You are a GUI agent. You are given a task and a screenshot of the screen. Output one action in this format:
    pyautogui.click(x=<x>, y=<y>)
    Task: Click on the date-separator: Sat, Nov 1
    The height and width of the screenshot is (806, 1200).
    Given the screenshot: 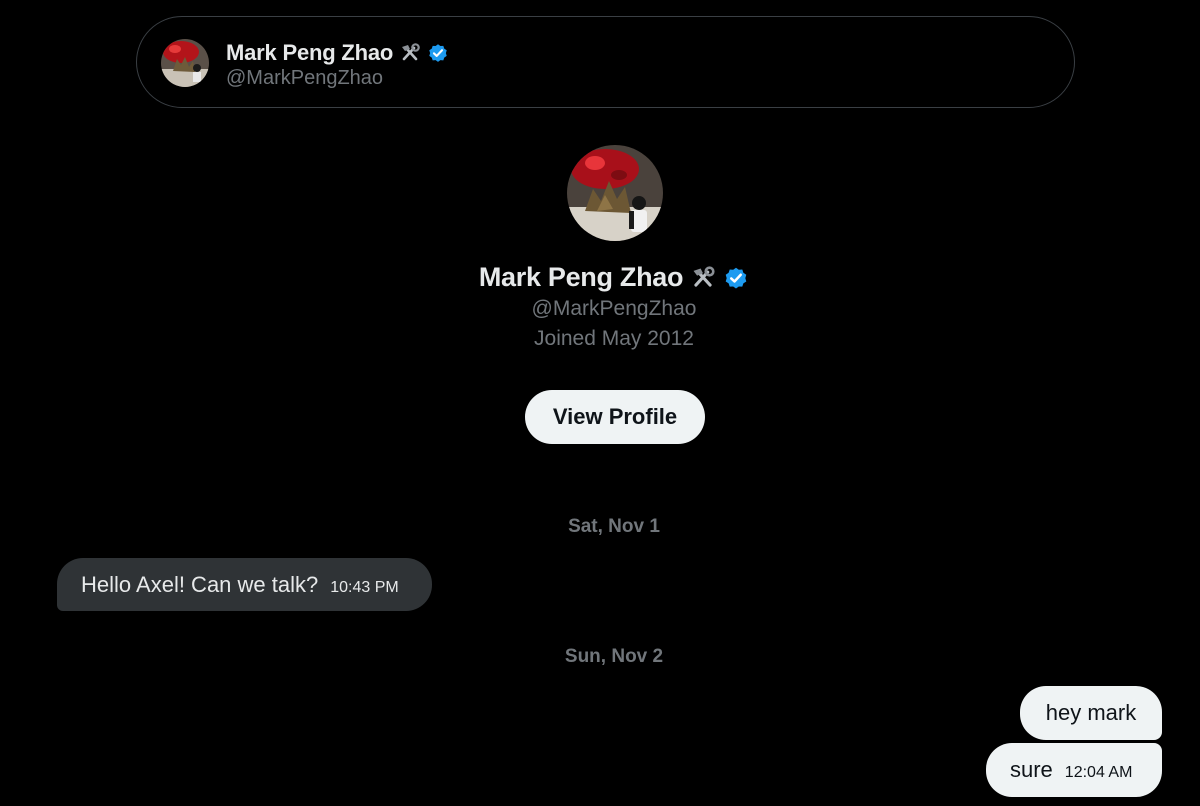 What is the action you would take?
    pyautogui.click(x=614, y=526)
    